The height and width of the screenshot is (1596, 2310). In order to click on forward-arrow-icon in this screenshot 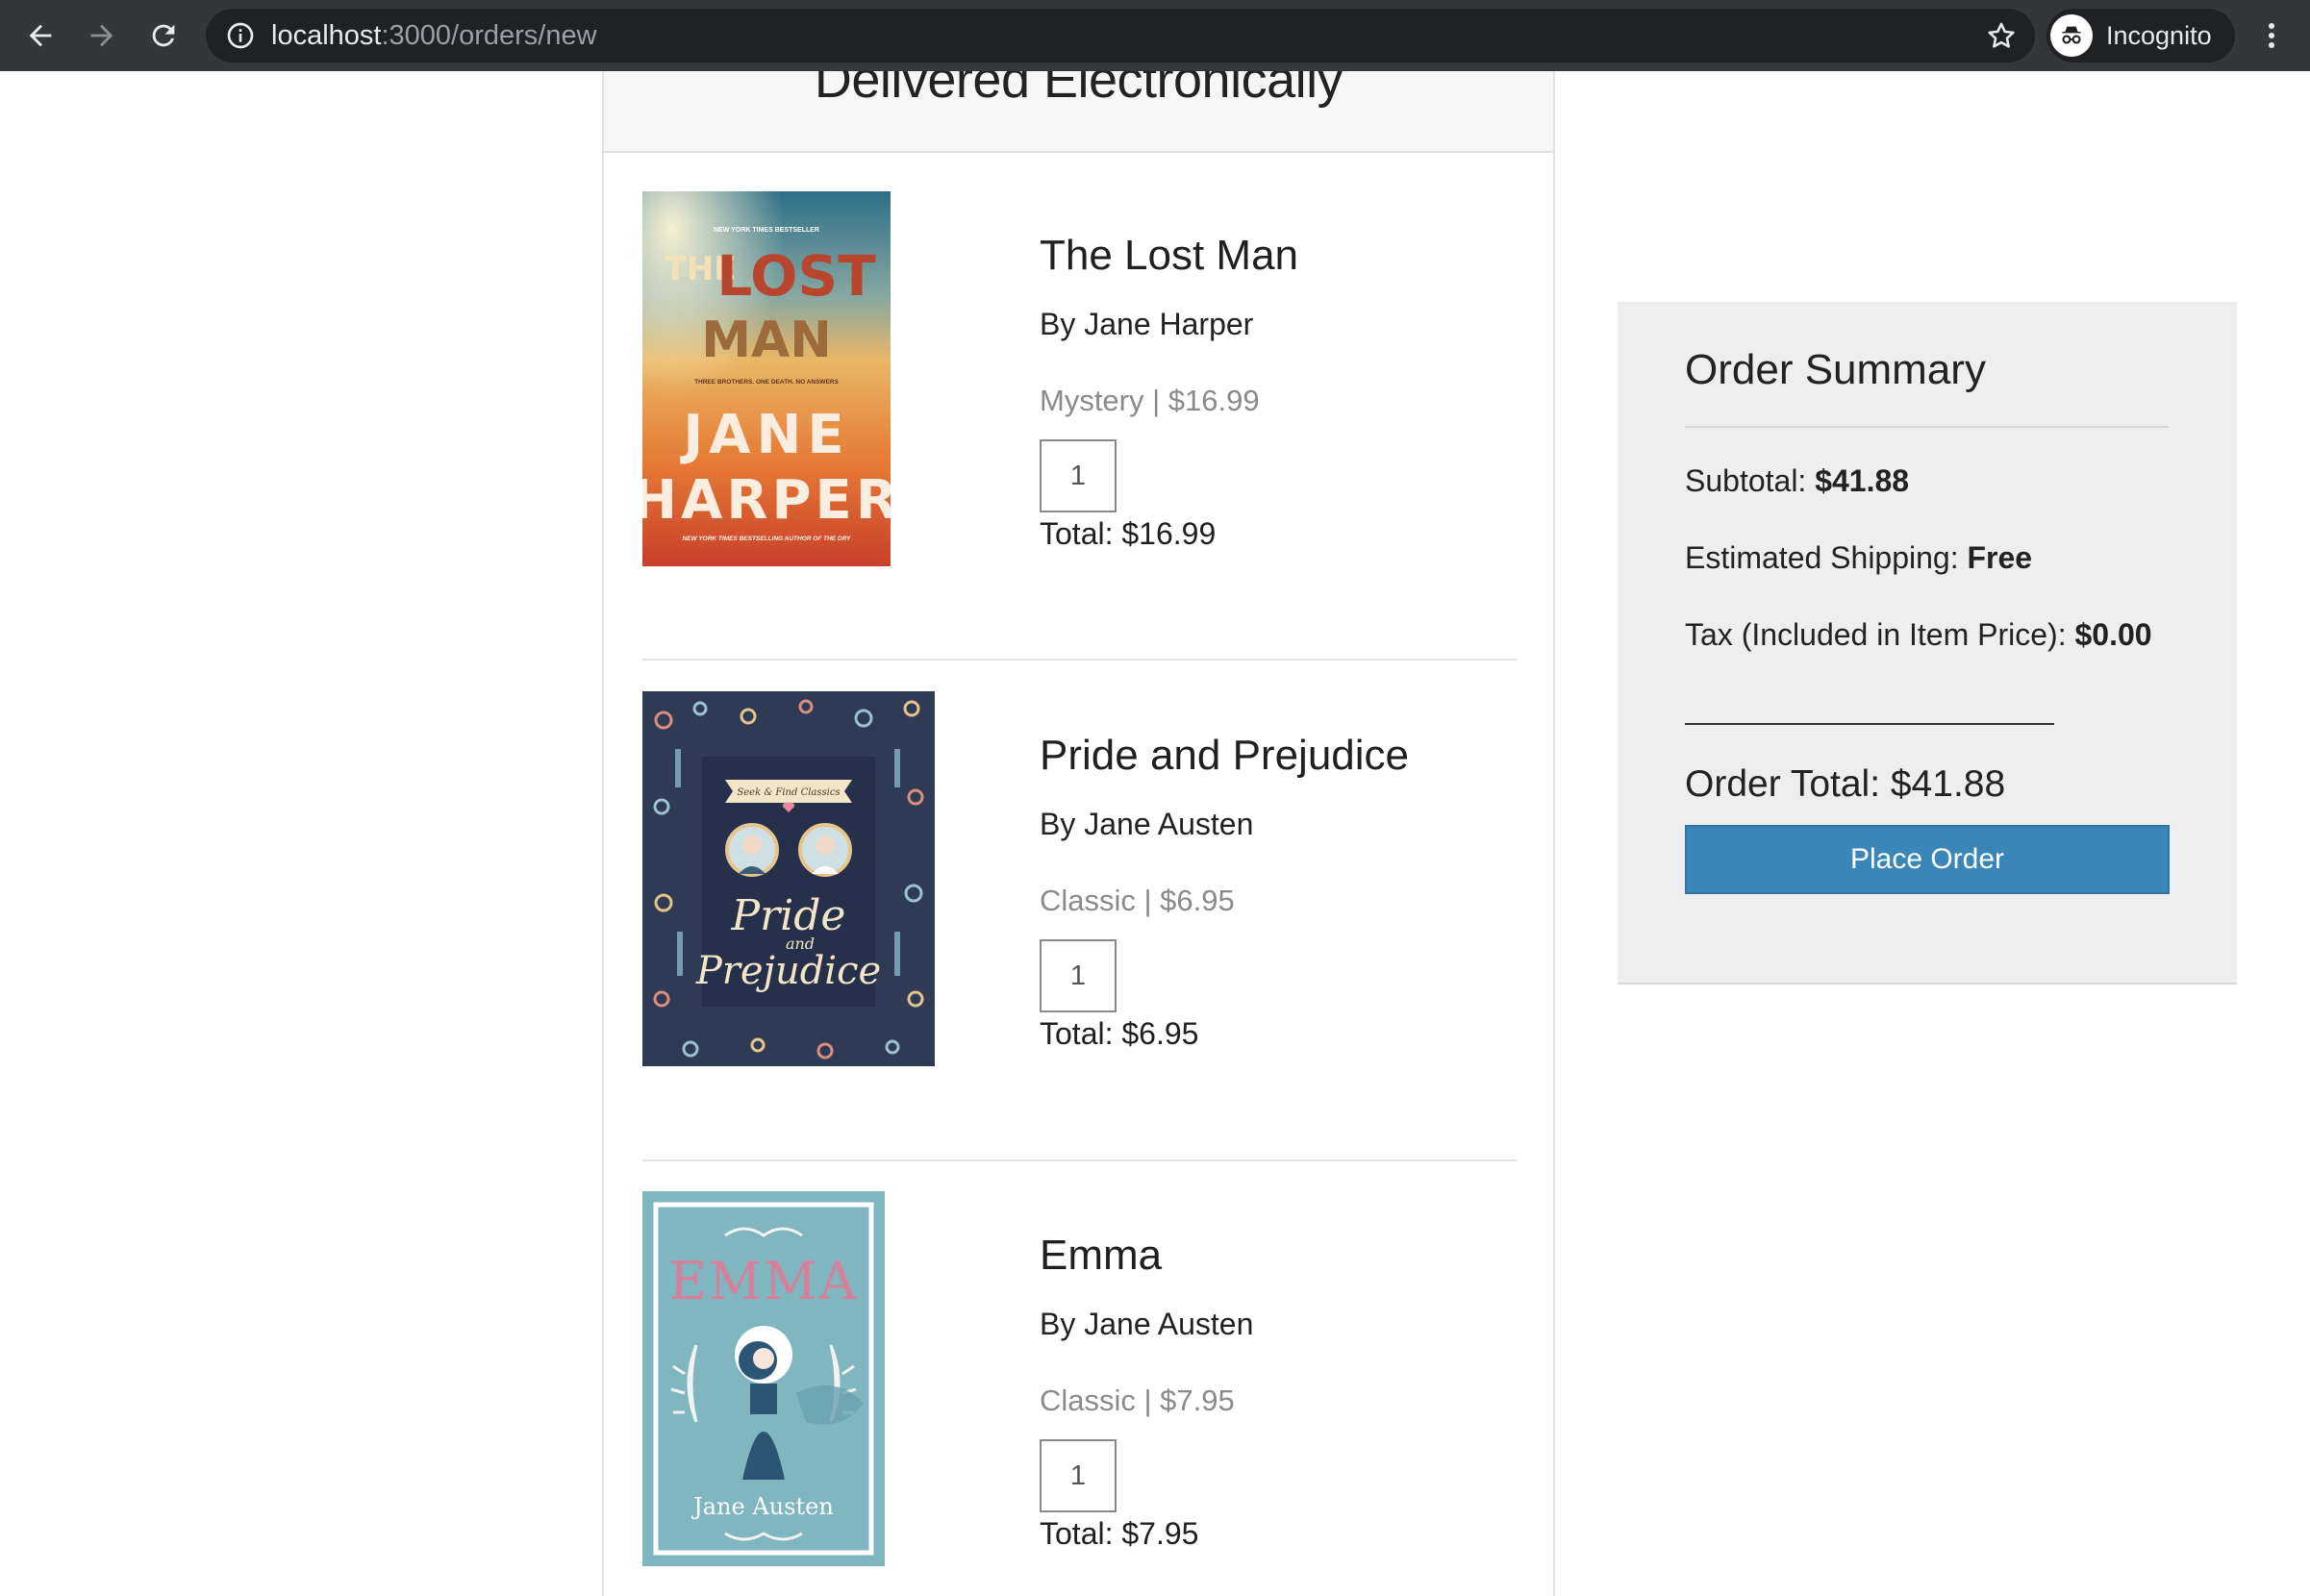, I will do `click(101, 35)`.